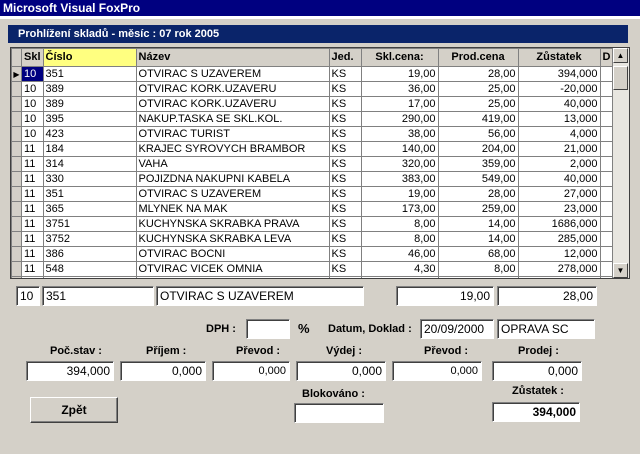  What do you see at coordinates (32, 277) in the screenshot?
I see `cell-skl` at bounding box center [32, 277].